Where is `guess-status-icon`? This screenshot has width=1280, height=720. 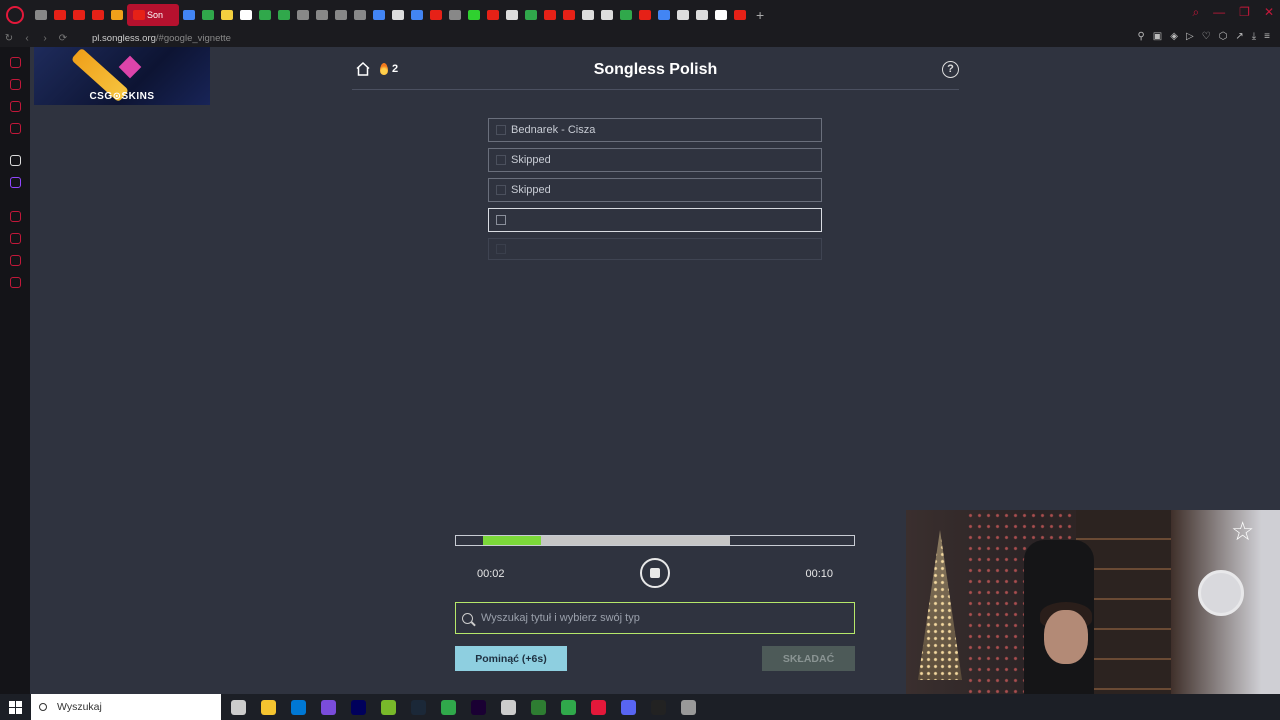
guess-status-icon is located at coordinates (501, 160).